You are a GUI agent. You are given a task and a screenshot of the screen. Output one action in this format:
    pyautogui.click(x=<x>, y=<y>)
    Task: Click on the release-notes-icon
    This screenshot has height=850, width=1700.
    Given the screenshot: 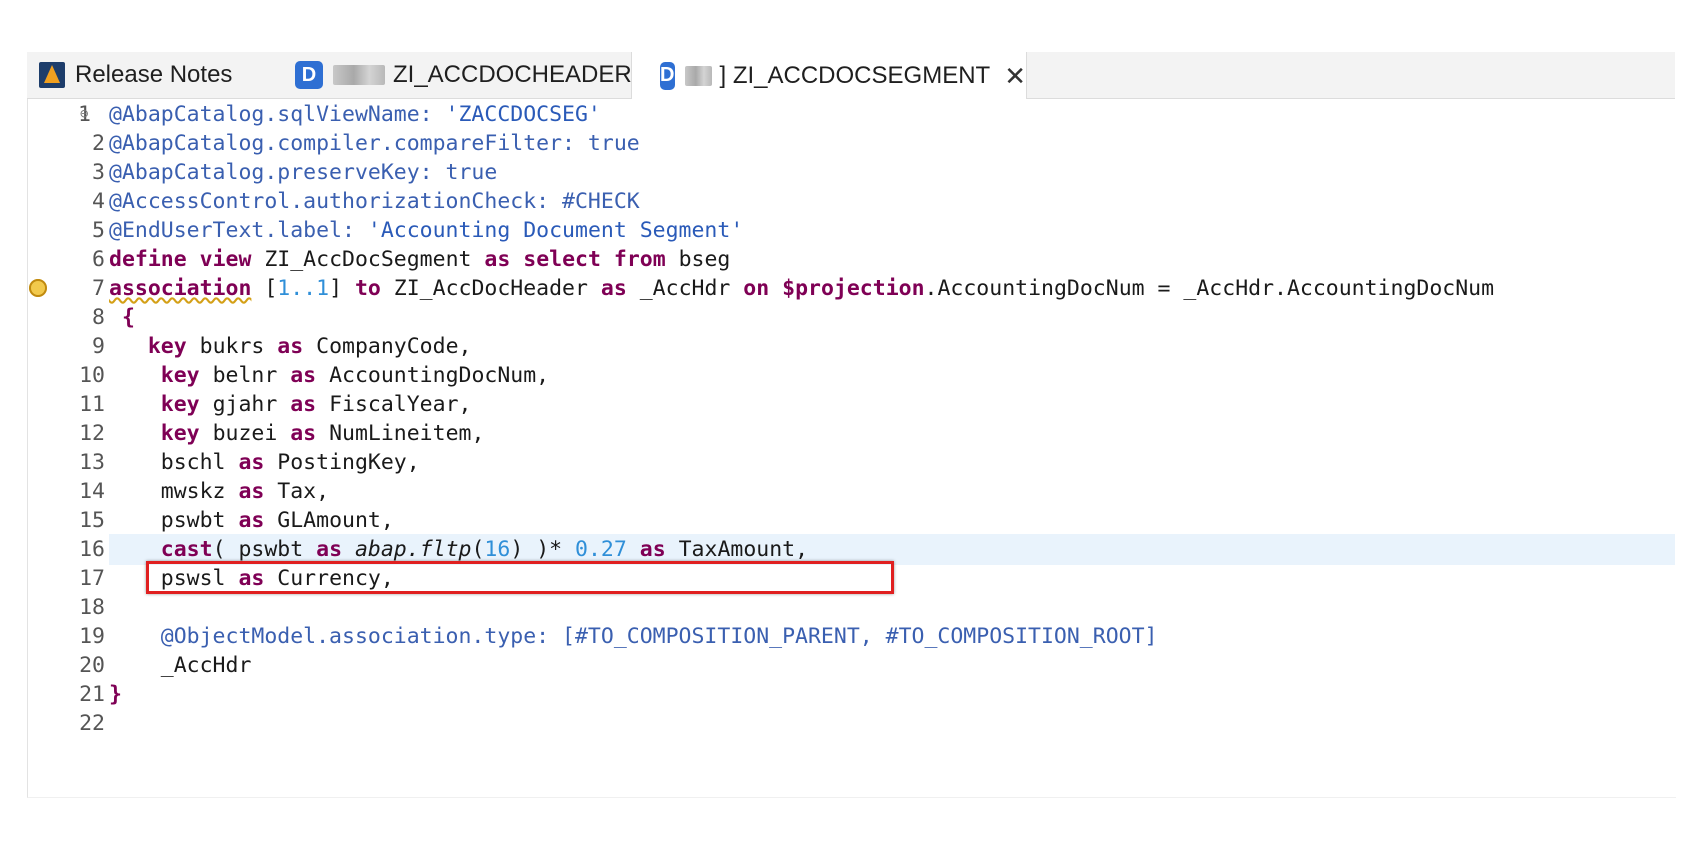 What is the action you would take?
    pyautogui.click(x=52, y=75)
    